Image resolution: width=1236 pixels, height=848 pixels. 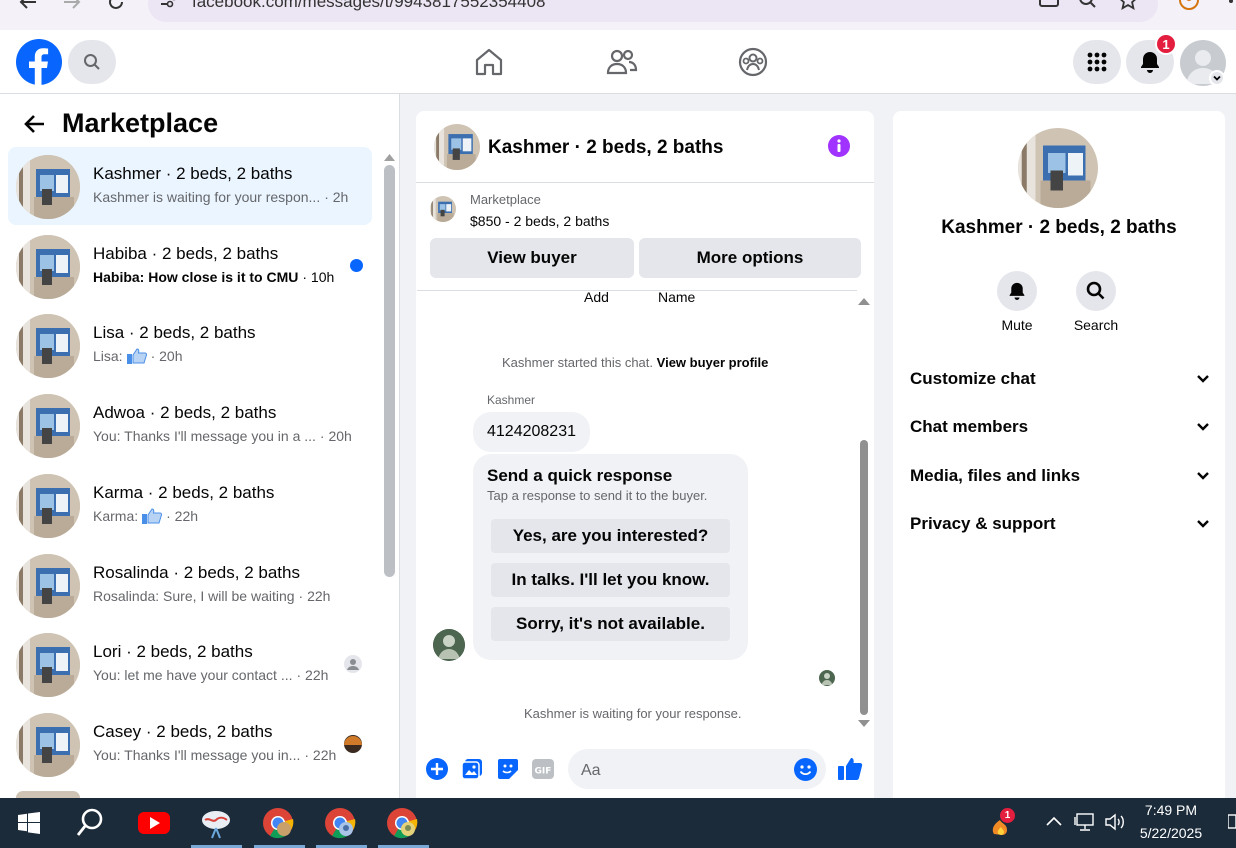 I want to click on windows-start-icon, so click(x=29, y=823).